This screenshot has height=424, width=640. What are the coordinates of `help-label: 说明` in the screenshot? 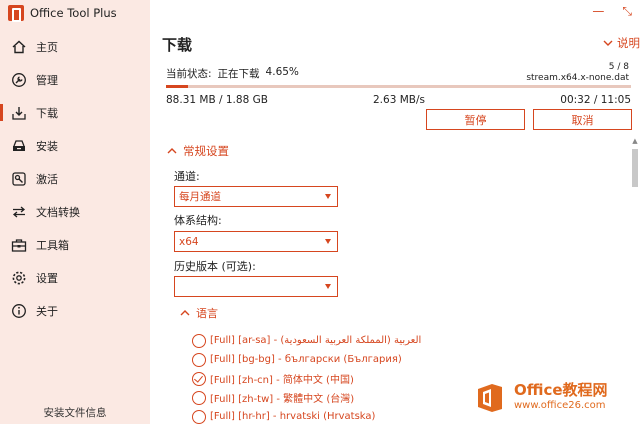 It's located at (628, 43).